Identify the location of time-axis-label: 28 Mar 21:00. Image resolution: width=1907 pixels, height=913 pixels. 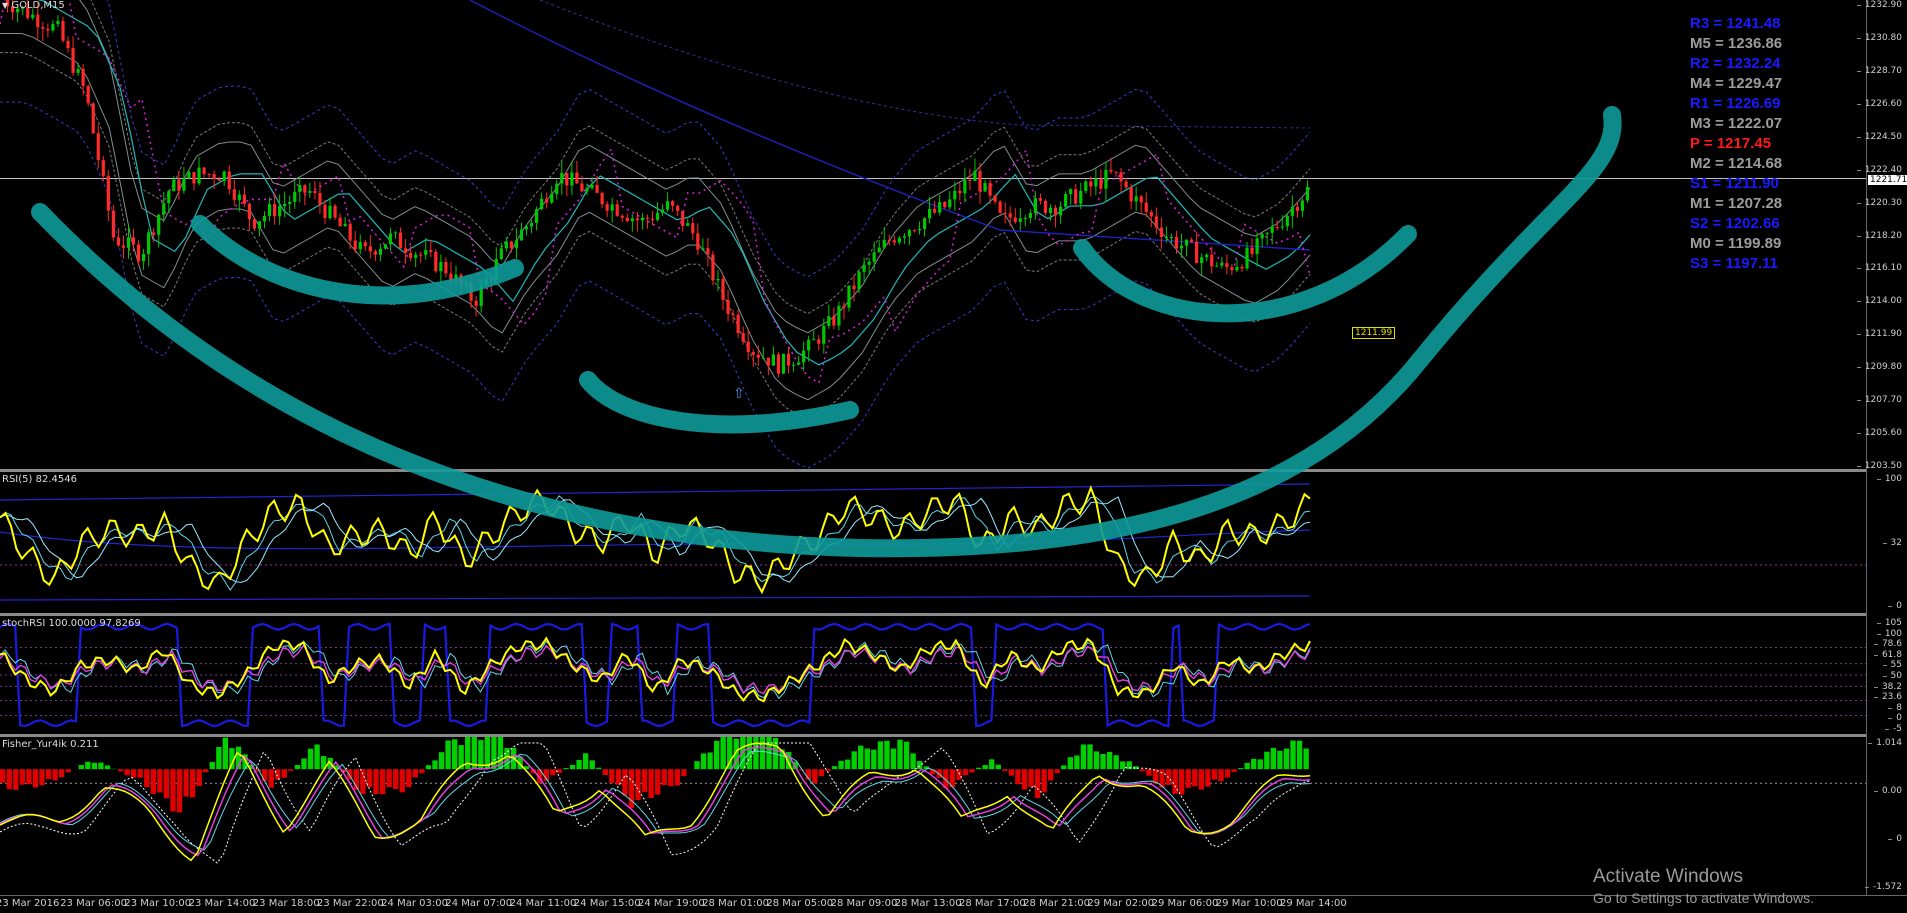
(1056, 903).